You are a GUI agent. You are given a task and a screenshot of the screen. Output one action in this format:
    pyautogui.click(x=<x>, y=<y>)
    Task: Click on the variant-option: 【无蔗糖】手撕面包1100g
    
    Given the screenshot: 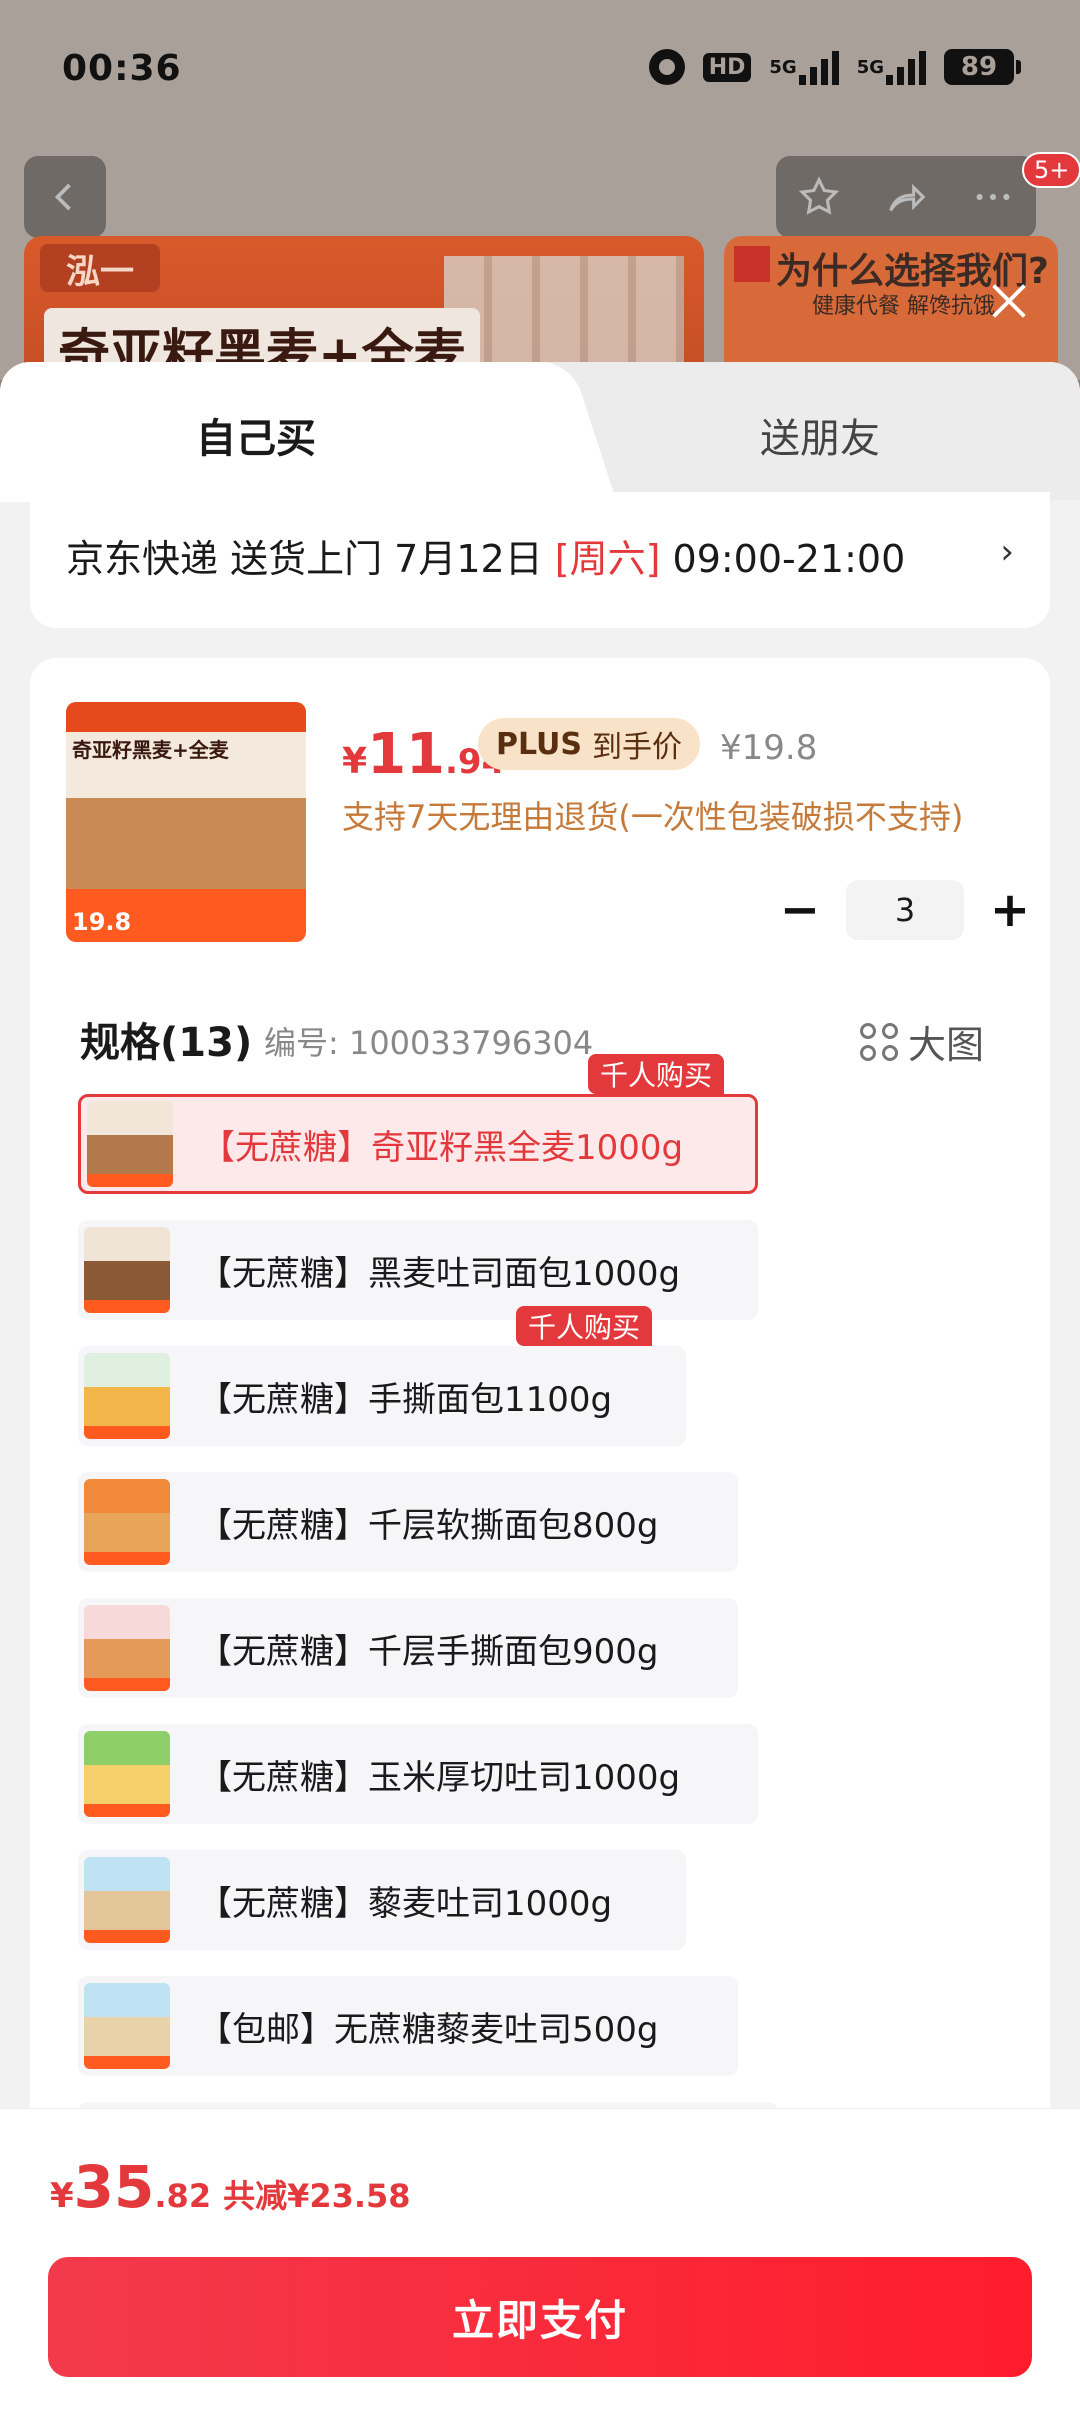 What is the action you would take?
    pyautogui.click(x=382, y=1396)
    